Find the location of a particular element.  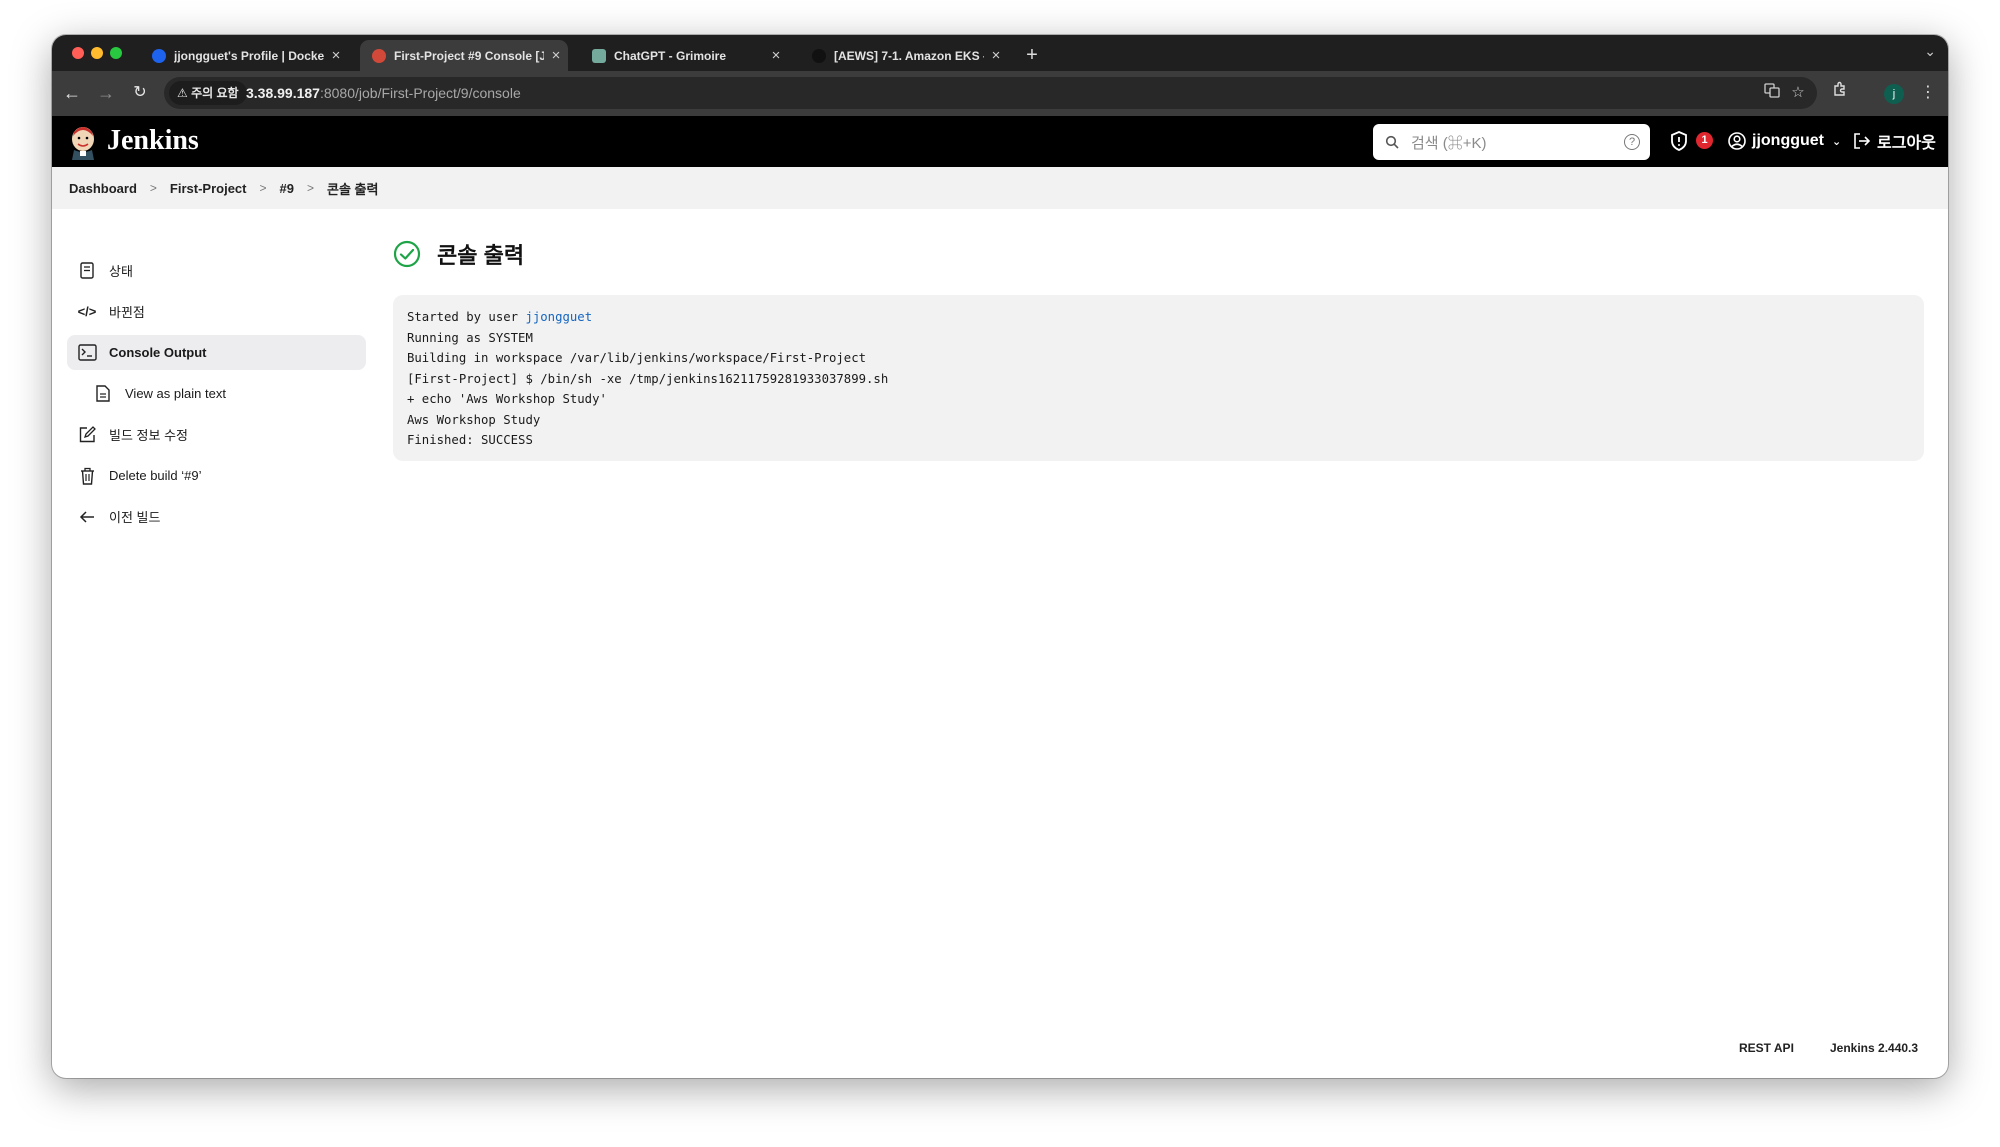

docker-favicon-icon is located at coordinates (159, 55).